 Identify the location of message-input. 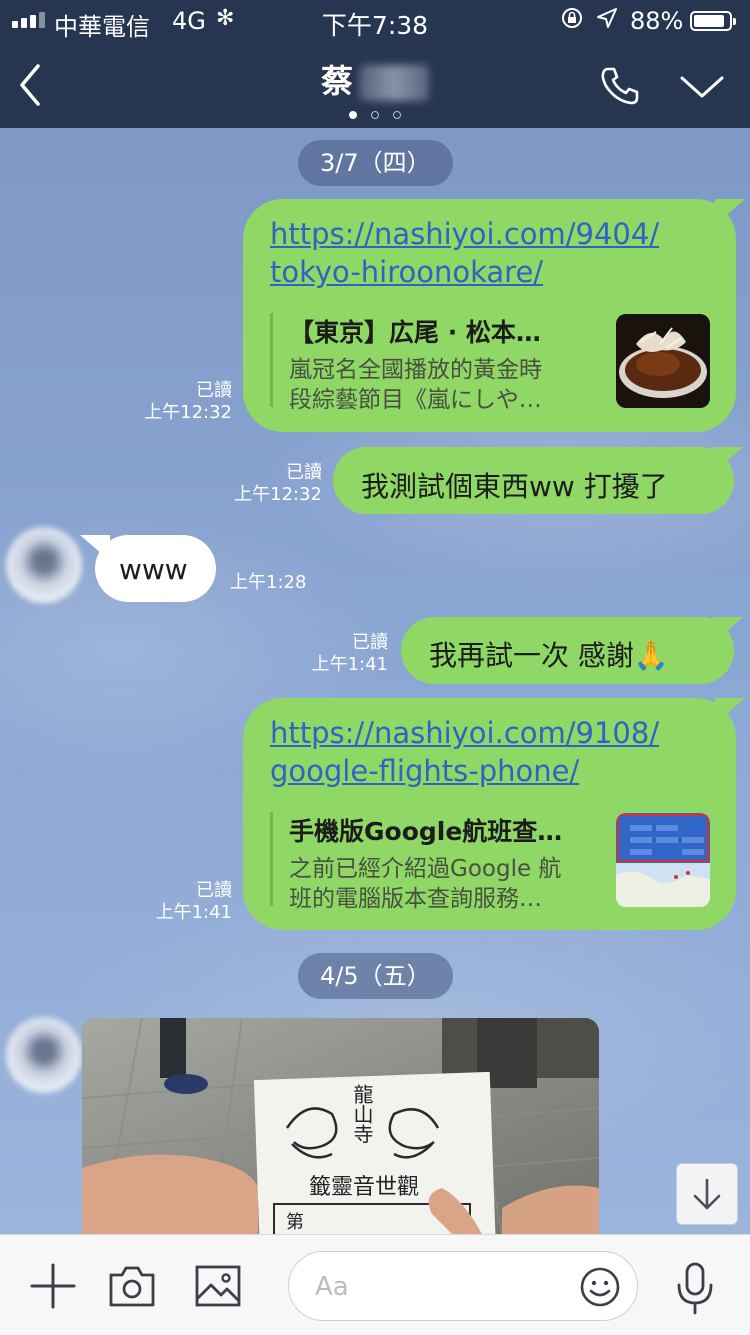
(435, 1287).